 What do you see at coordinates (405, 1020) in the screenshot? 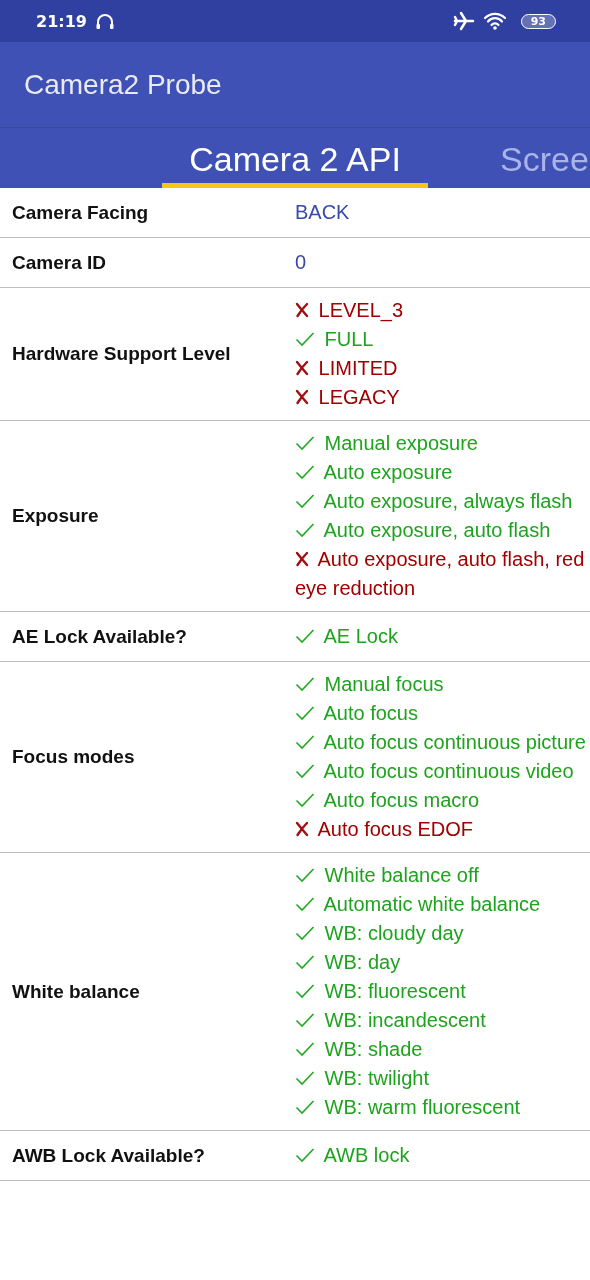
I see `feature-text: WB: incandescent` at bounding box center [405, 1020].